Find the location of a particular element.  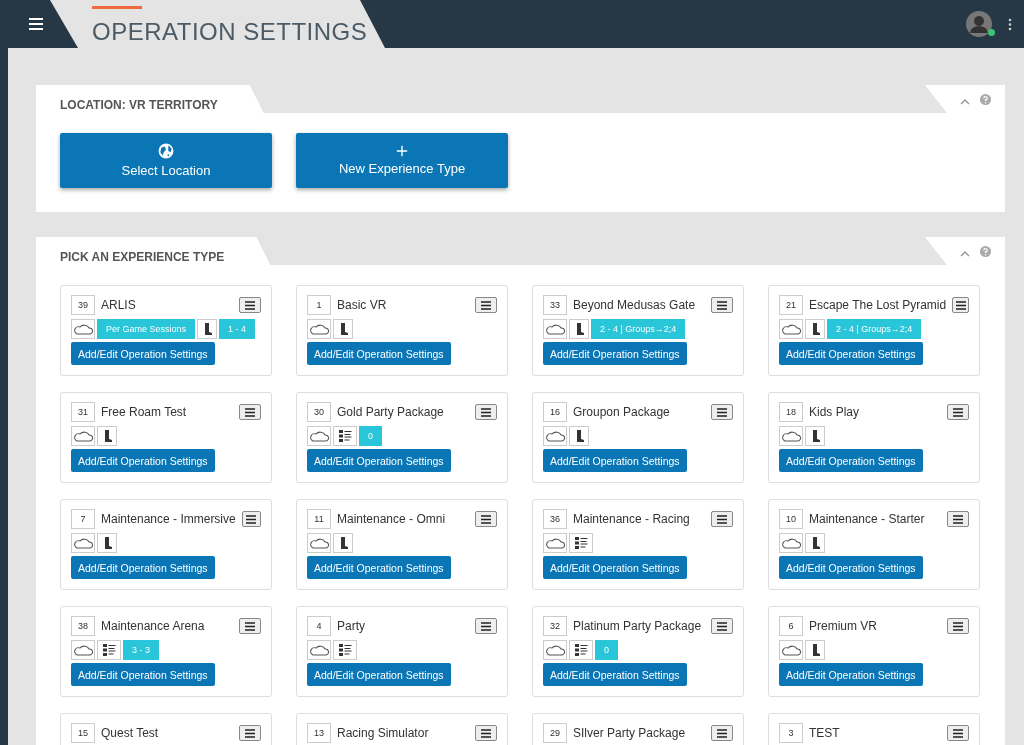

panel-title: LOCATION: VR TERRITORY is located at coordinates (150, 99).